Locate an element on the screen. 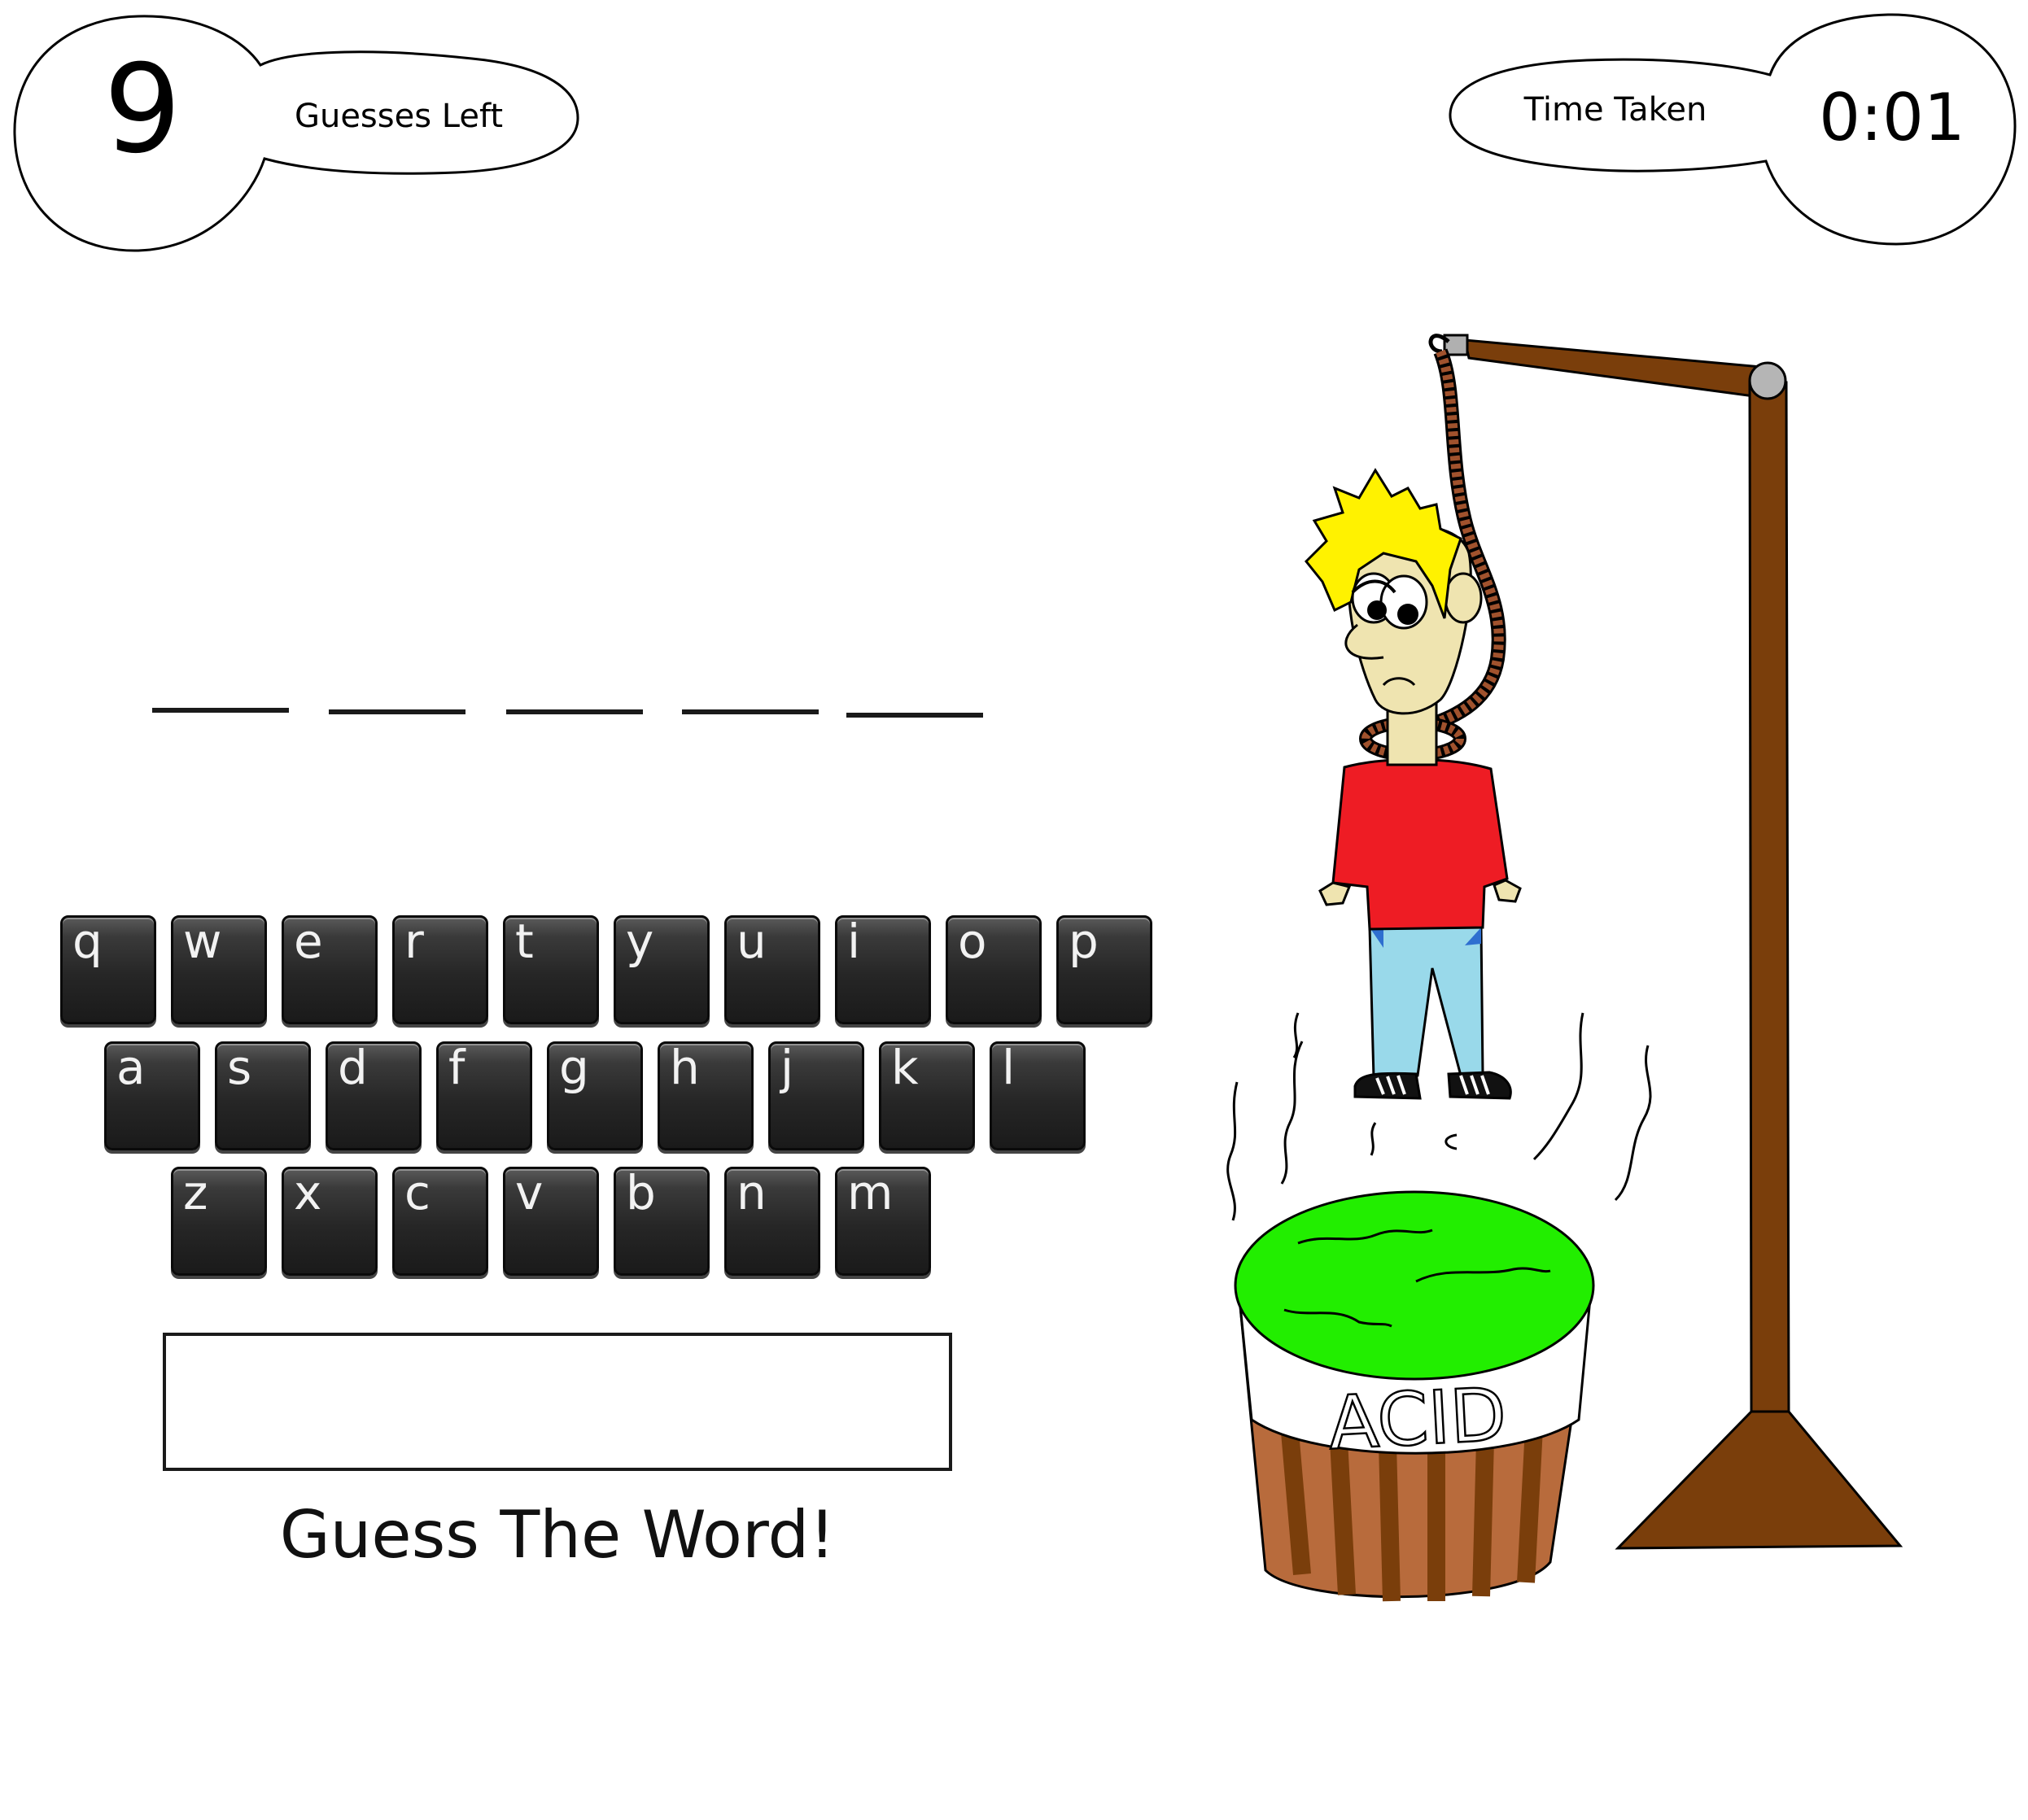 This screenshot has width=2028, height=1820. guesses-left-label: Guesses Left is located at coordinates (399, 116).